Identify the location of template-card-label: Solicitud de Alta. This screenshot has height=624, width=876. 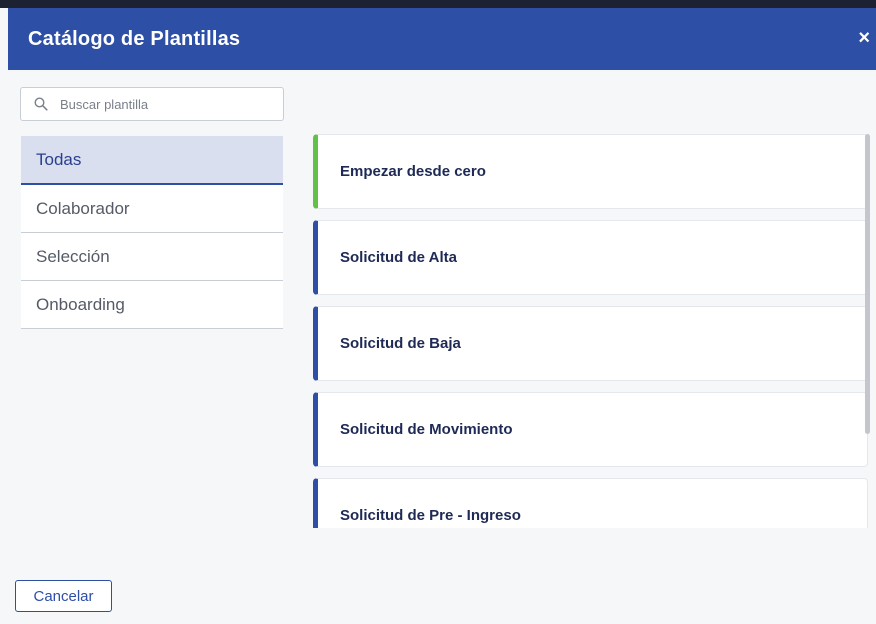
(398, 257).